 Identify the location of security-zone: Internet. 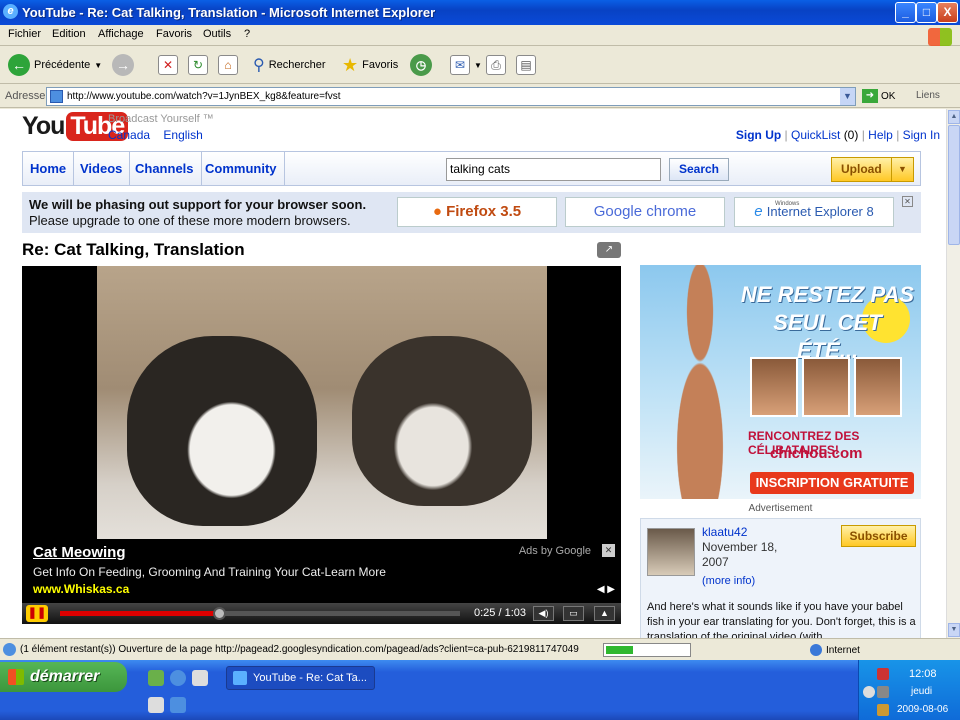
(835, 650).